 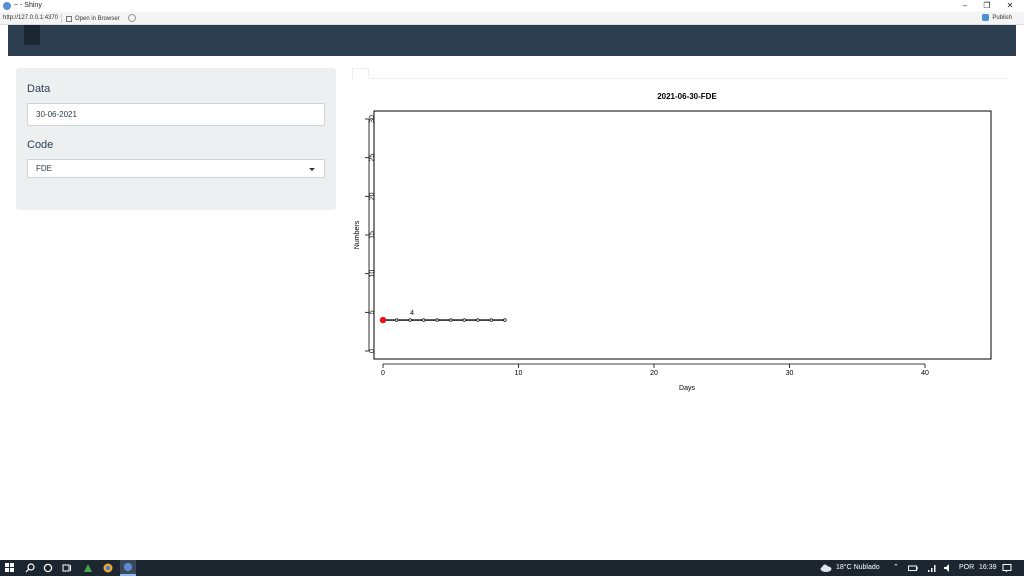 What do you see at coordinates (512, 568) in the screenshot?
I see `windows-taskbar: 18°C Nublado ⌃ POR 16:39` at bounding box center [512, 568].